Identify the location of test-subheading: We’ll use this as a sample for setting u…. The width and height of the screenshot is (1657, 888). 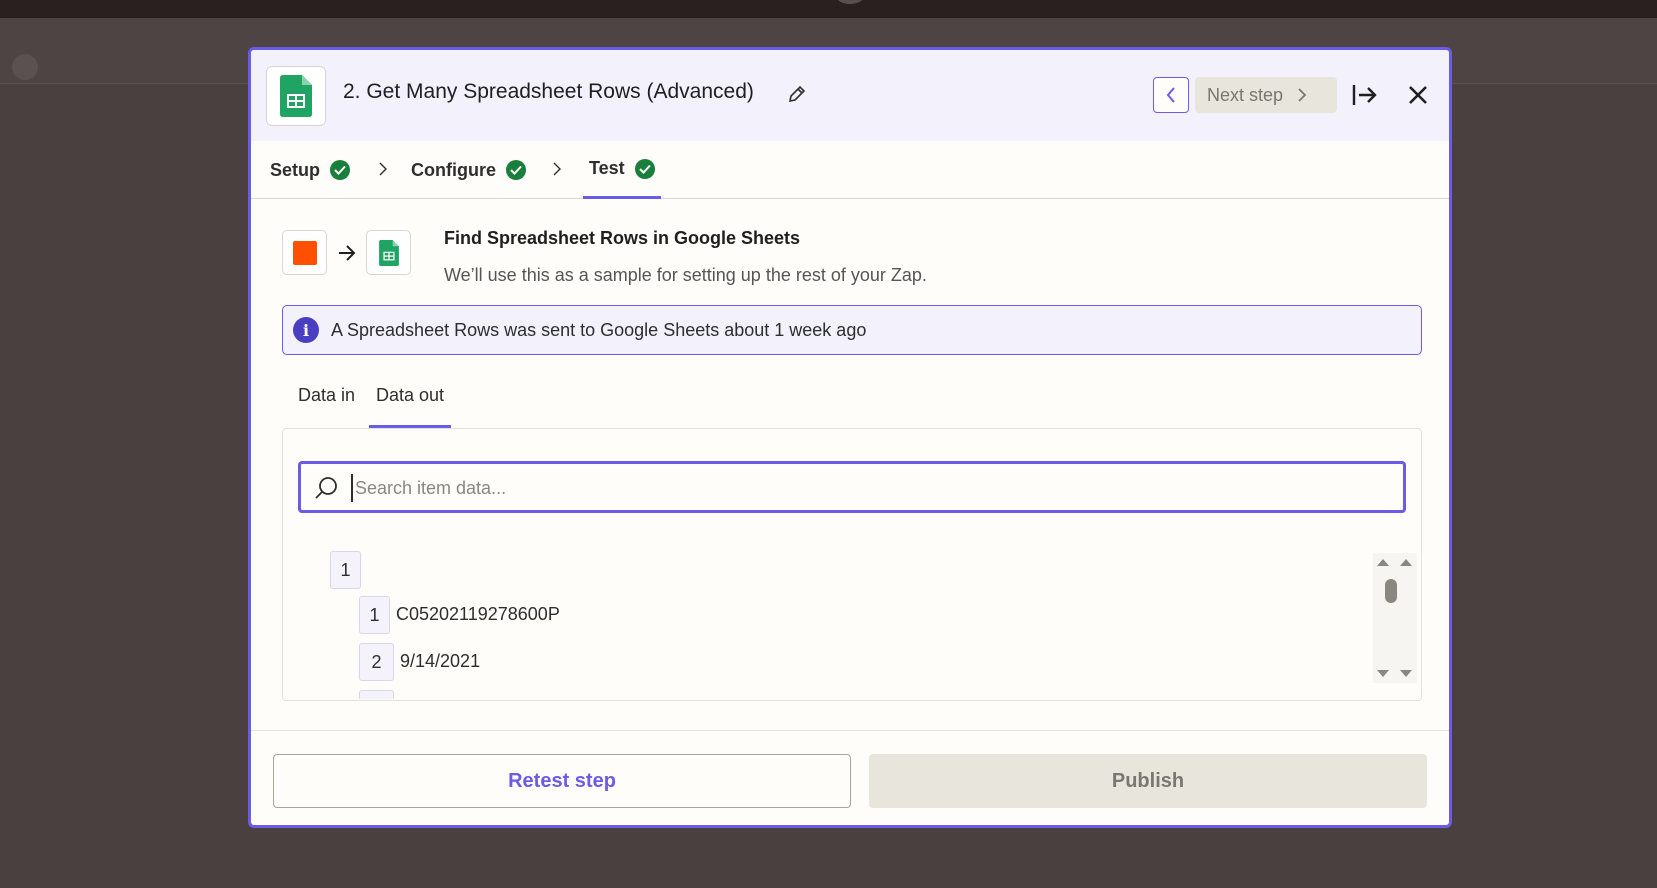
(685, 275).